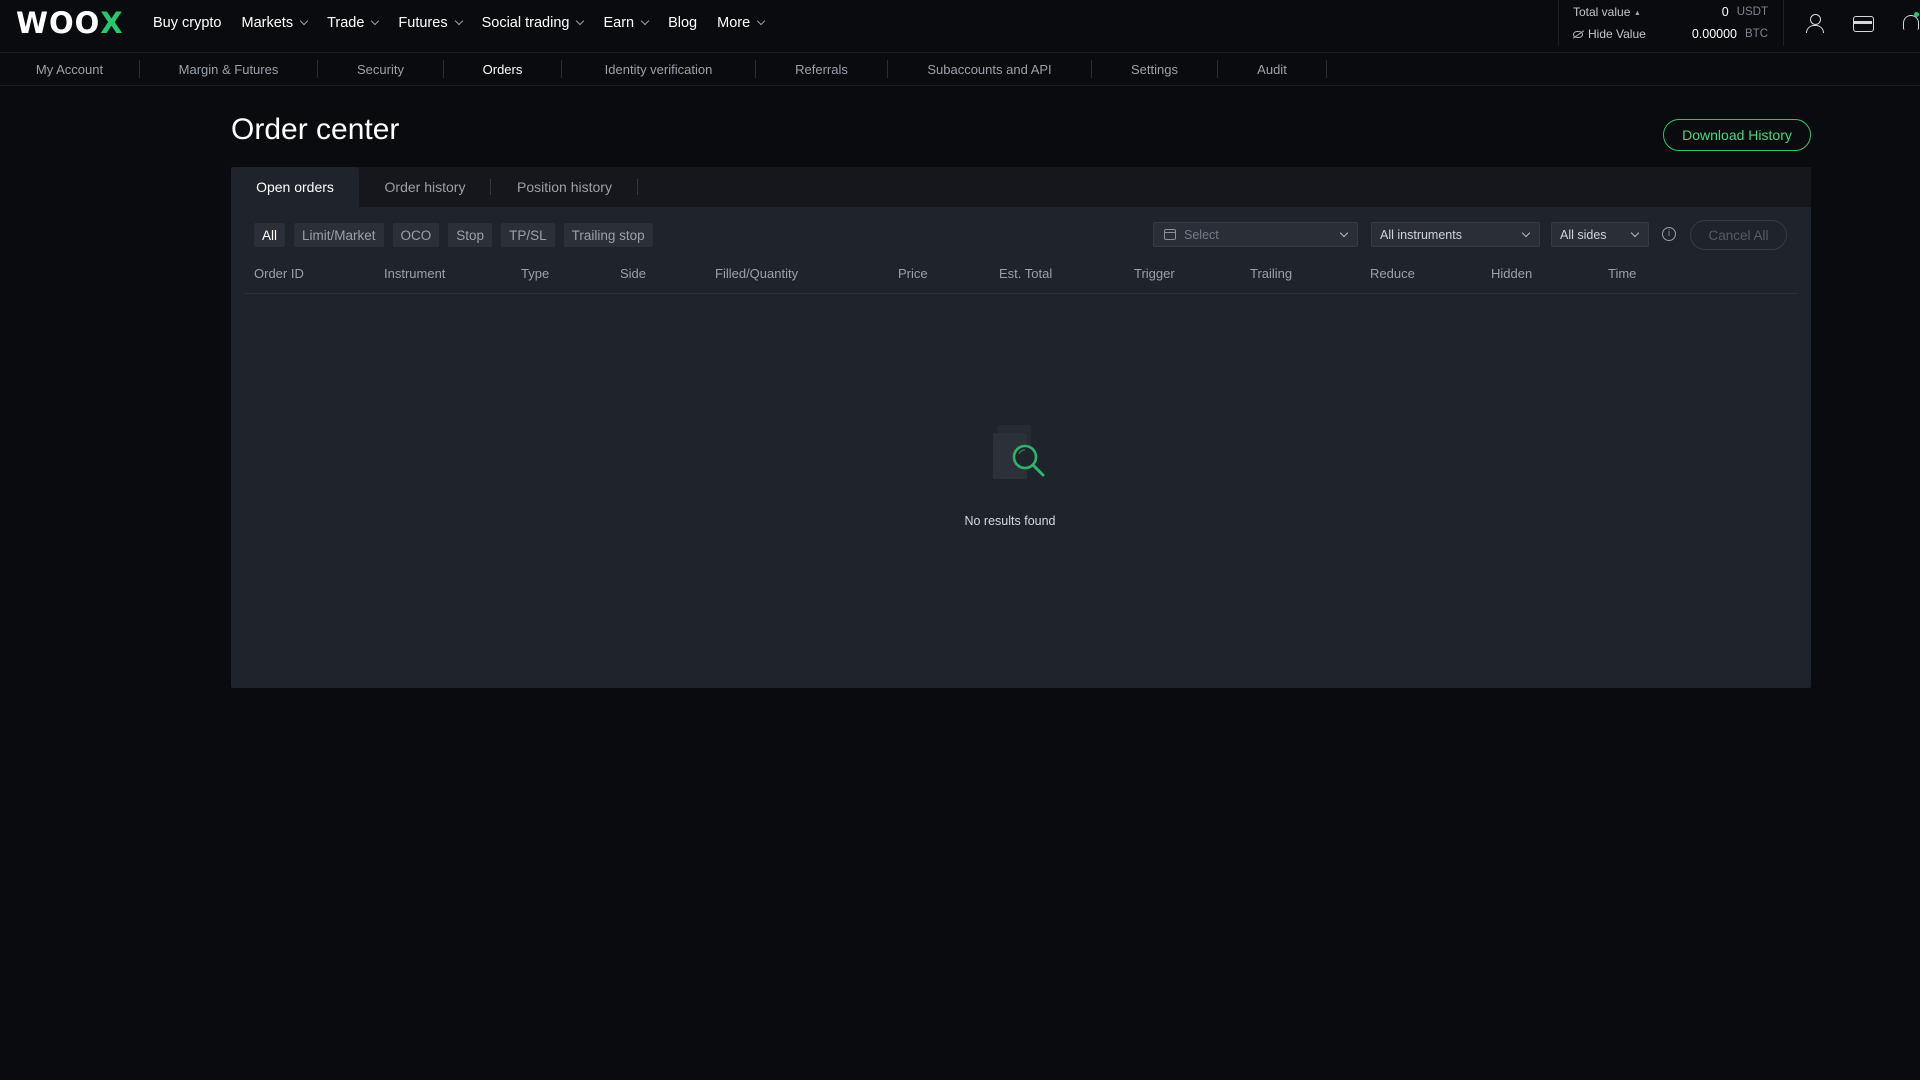 Image resolution: width=1920 pixels, height=1080 pixels. I want to click on nav-markets: Markets, so click(275, 23).